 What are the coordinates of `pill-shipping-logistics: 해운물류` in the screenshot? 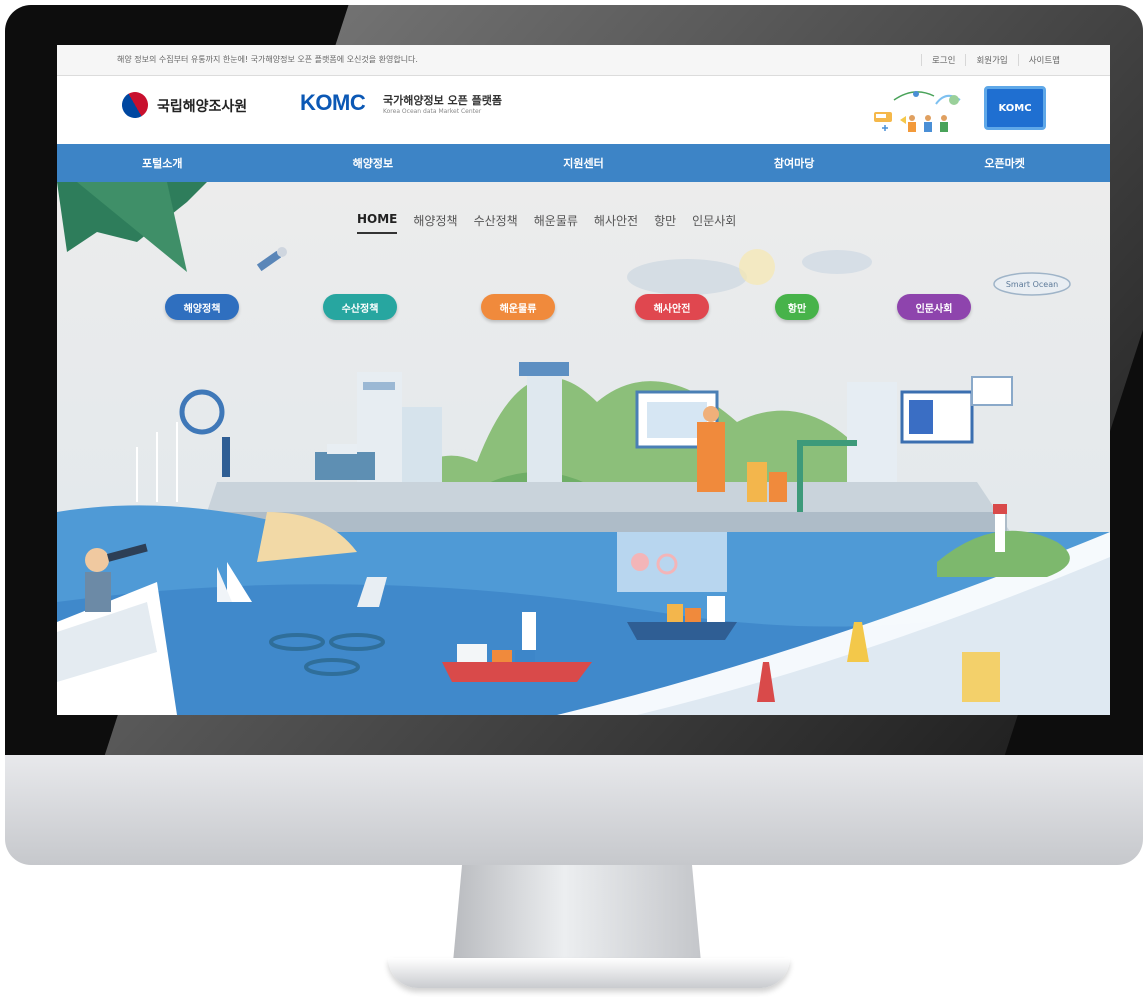 It's located at (518, 307).